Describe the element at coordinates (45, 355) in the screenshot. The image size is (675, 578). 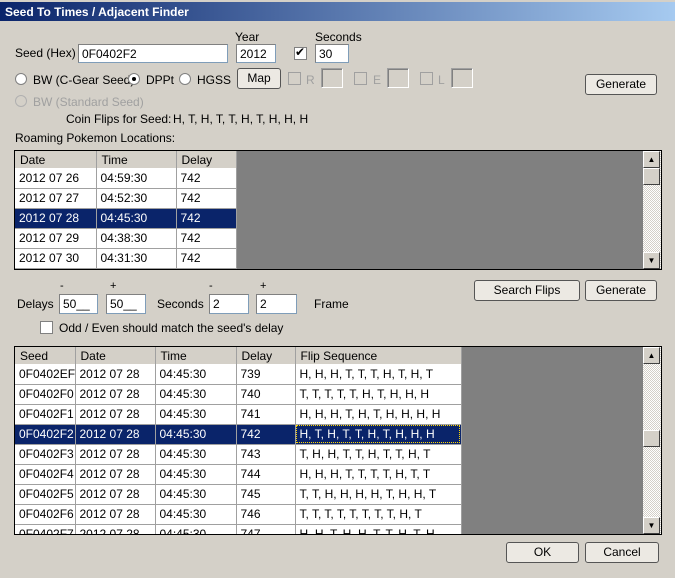
I see `column-header: Seed` at that location.